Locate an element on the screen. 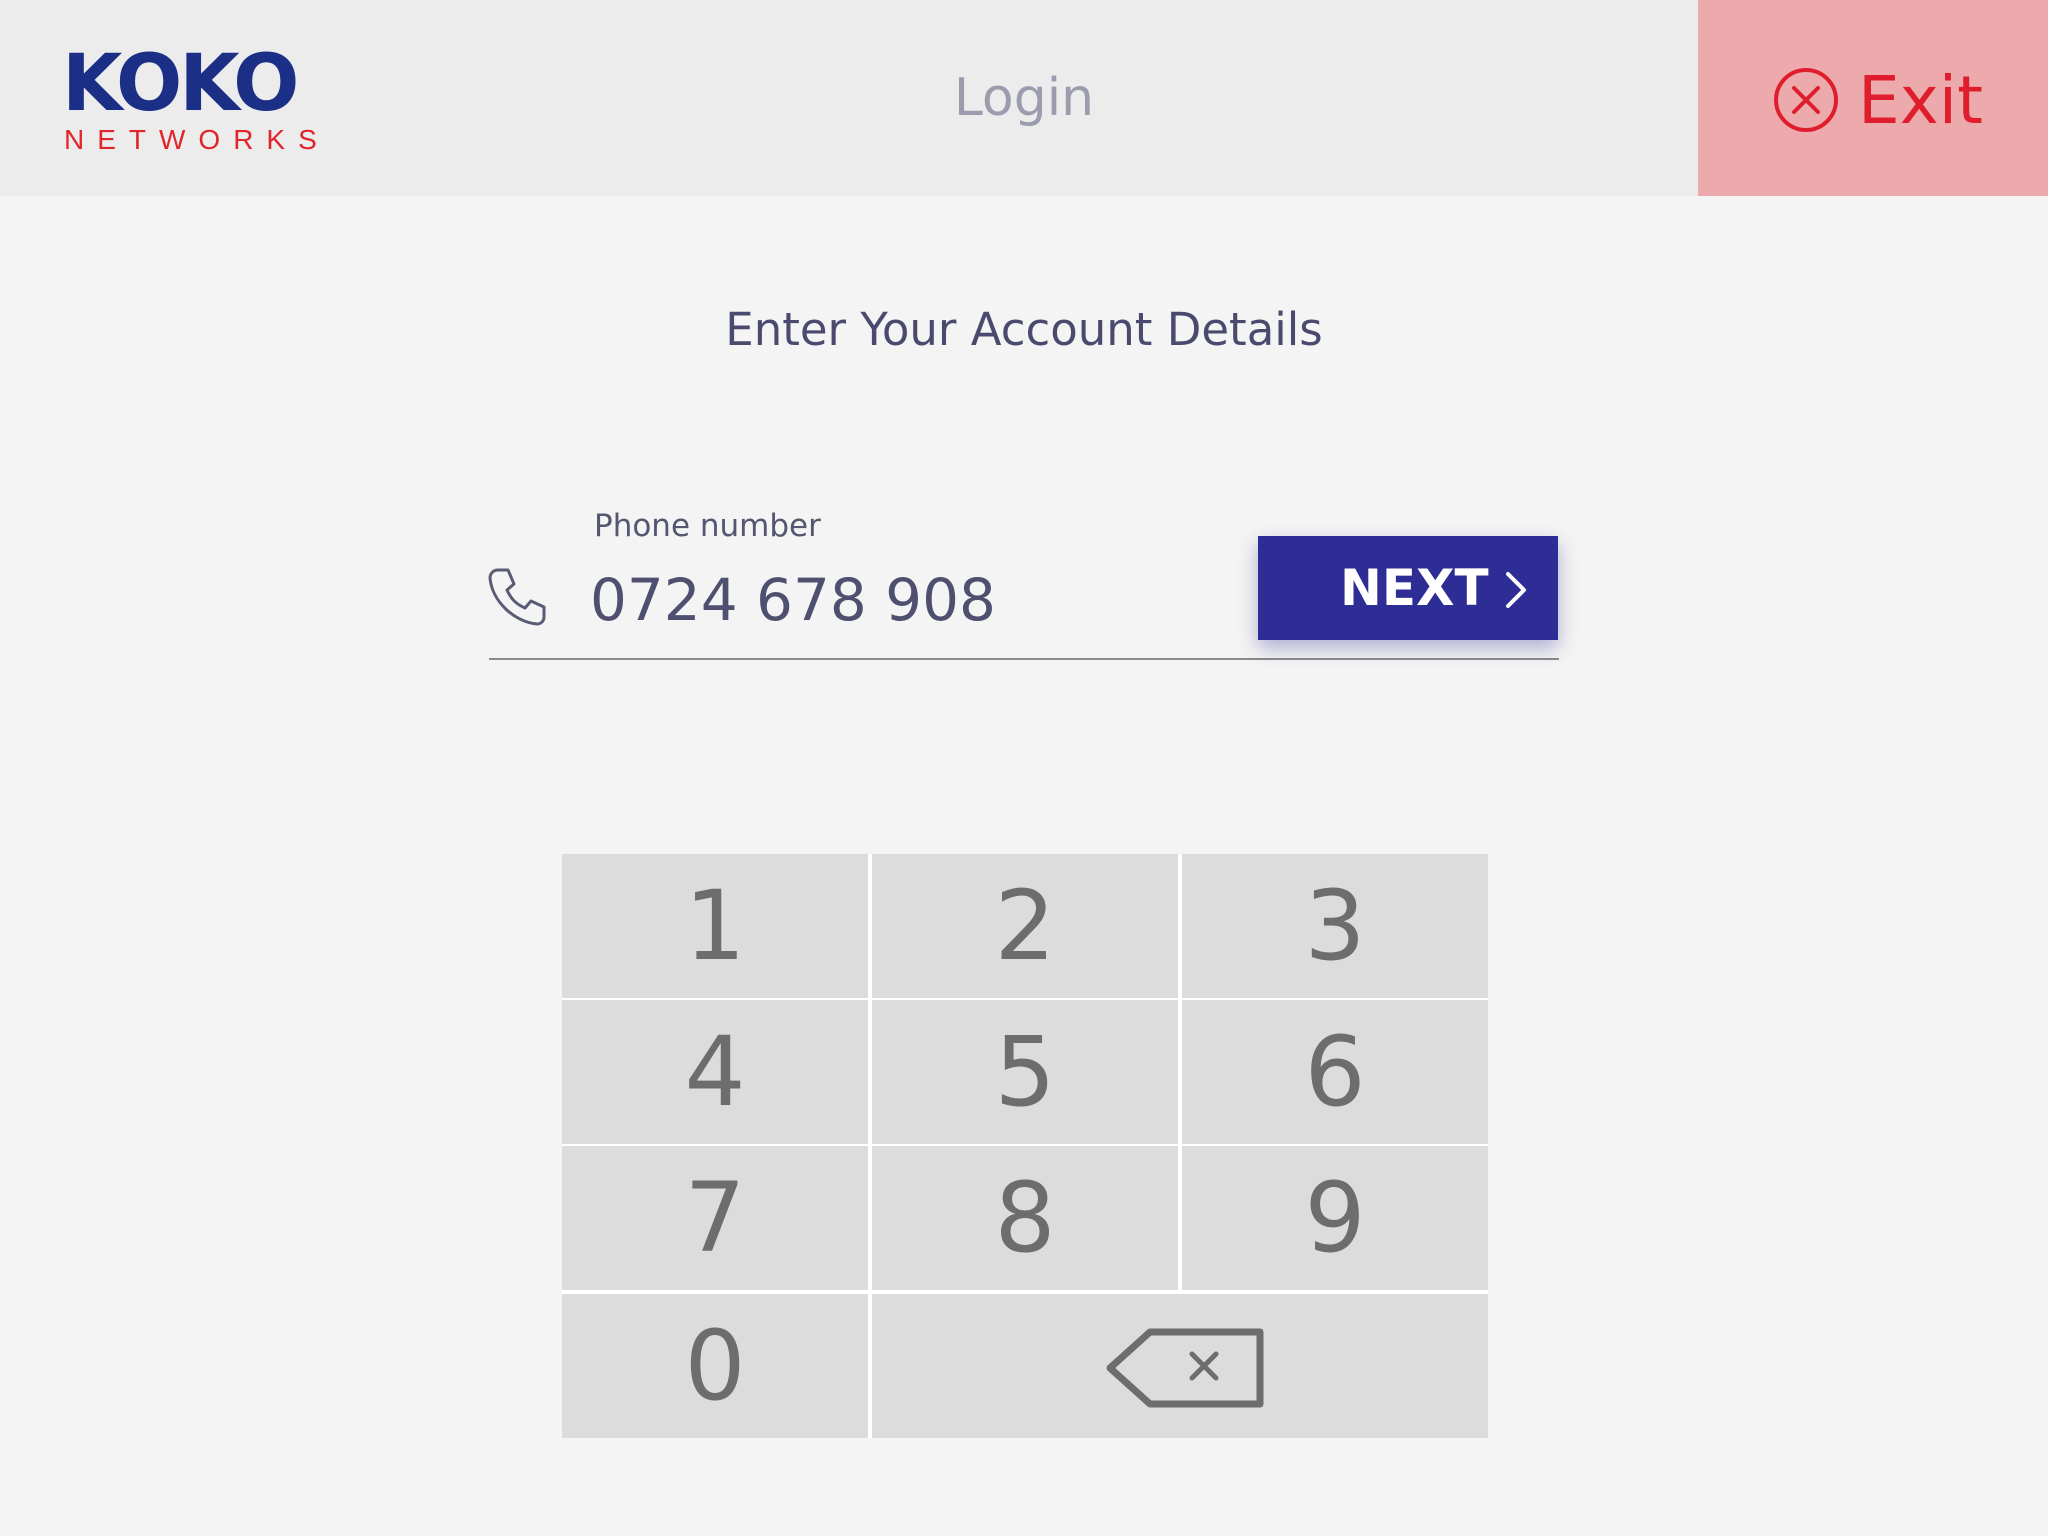 The height and width of the screenshot is (1536, 2048). keypad-key-1: 1 is located at coordinates (715, 926).